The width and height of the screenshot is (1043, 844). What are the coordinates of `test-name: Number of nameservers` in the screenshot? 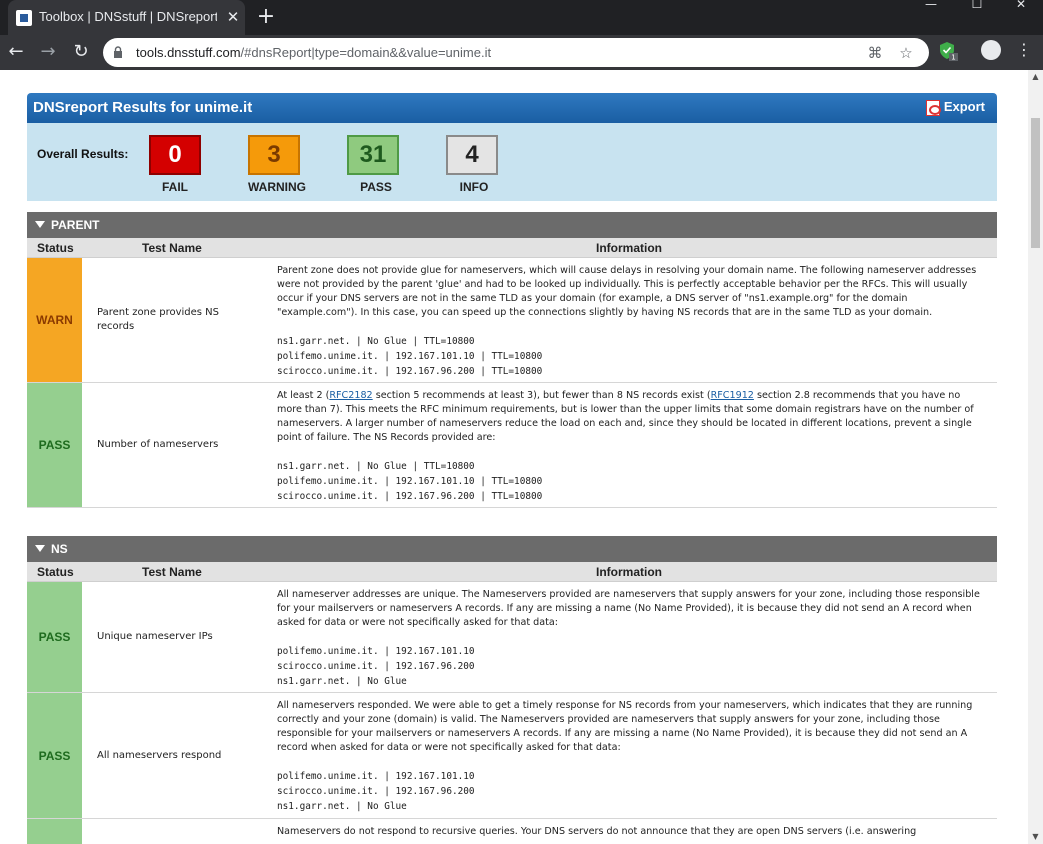 It's located at (158, 444).